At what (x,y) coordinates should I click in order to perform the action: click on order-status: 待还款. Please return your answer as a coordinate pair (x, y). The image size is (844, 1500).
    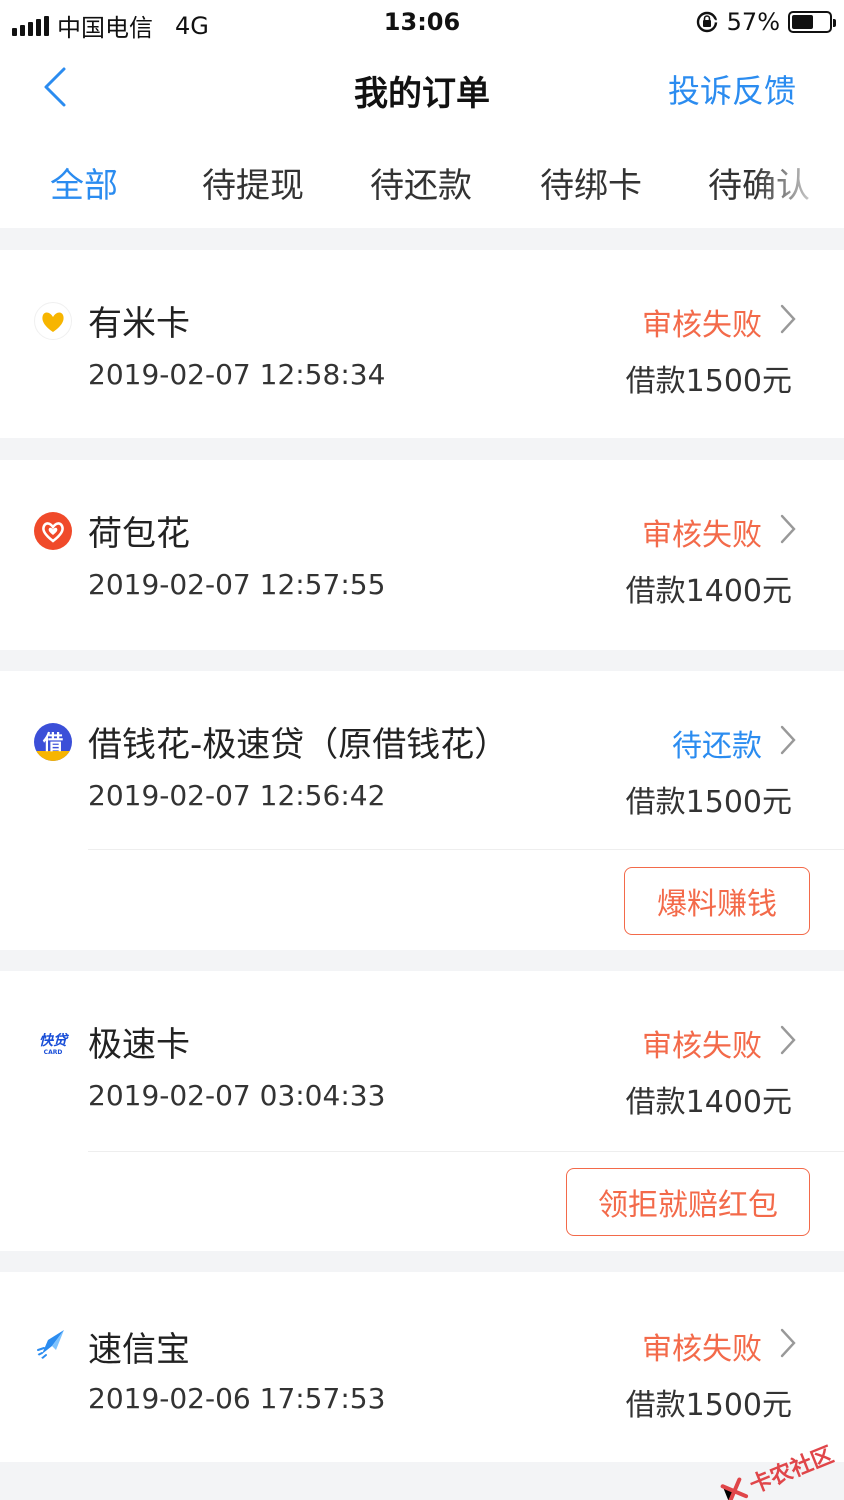
    Looking at the image, I should click on (717, 746).